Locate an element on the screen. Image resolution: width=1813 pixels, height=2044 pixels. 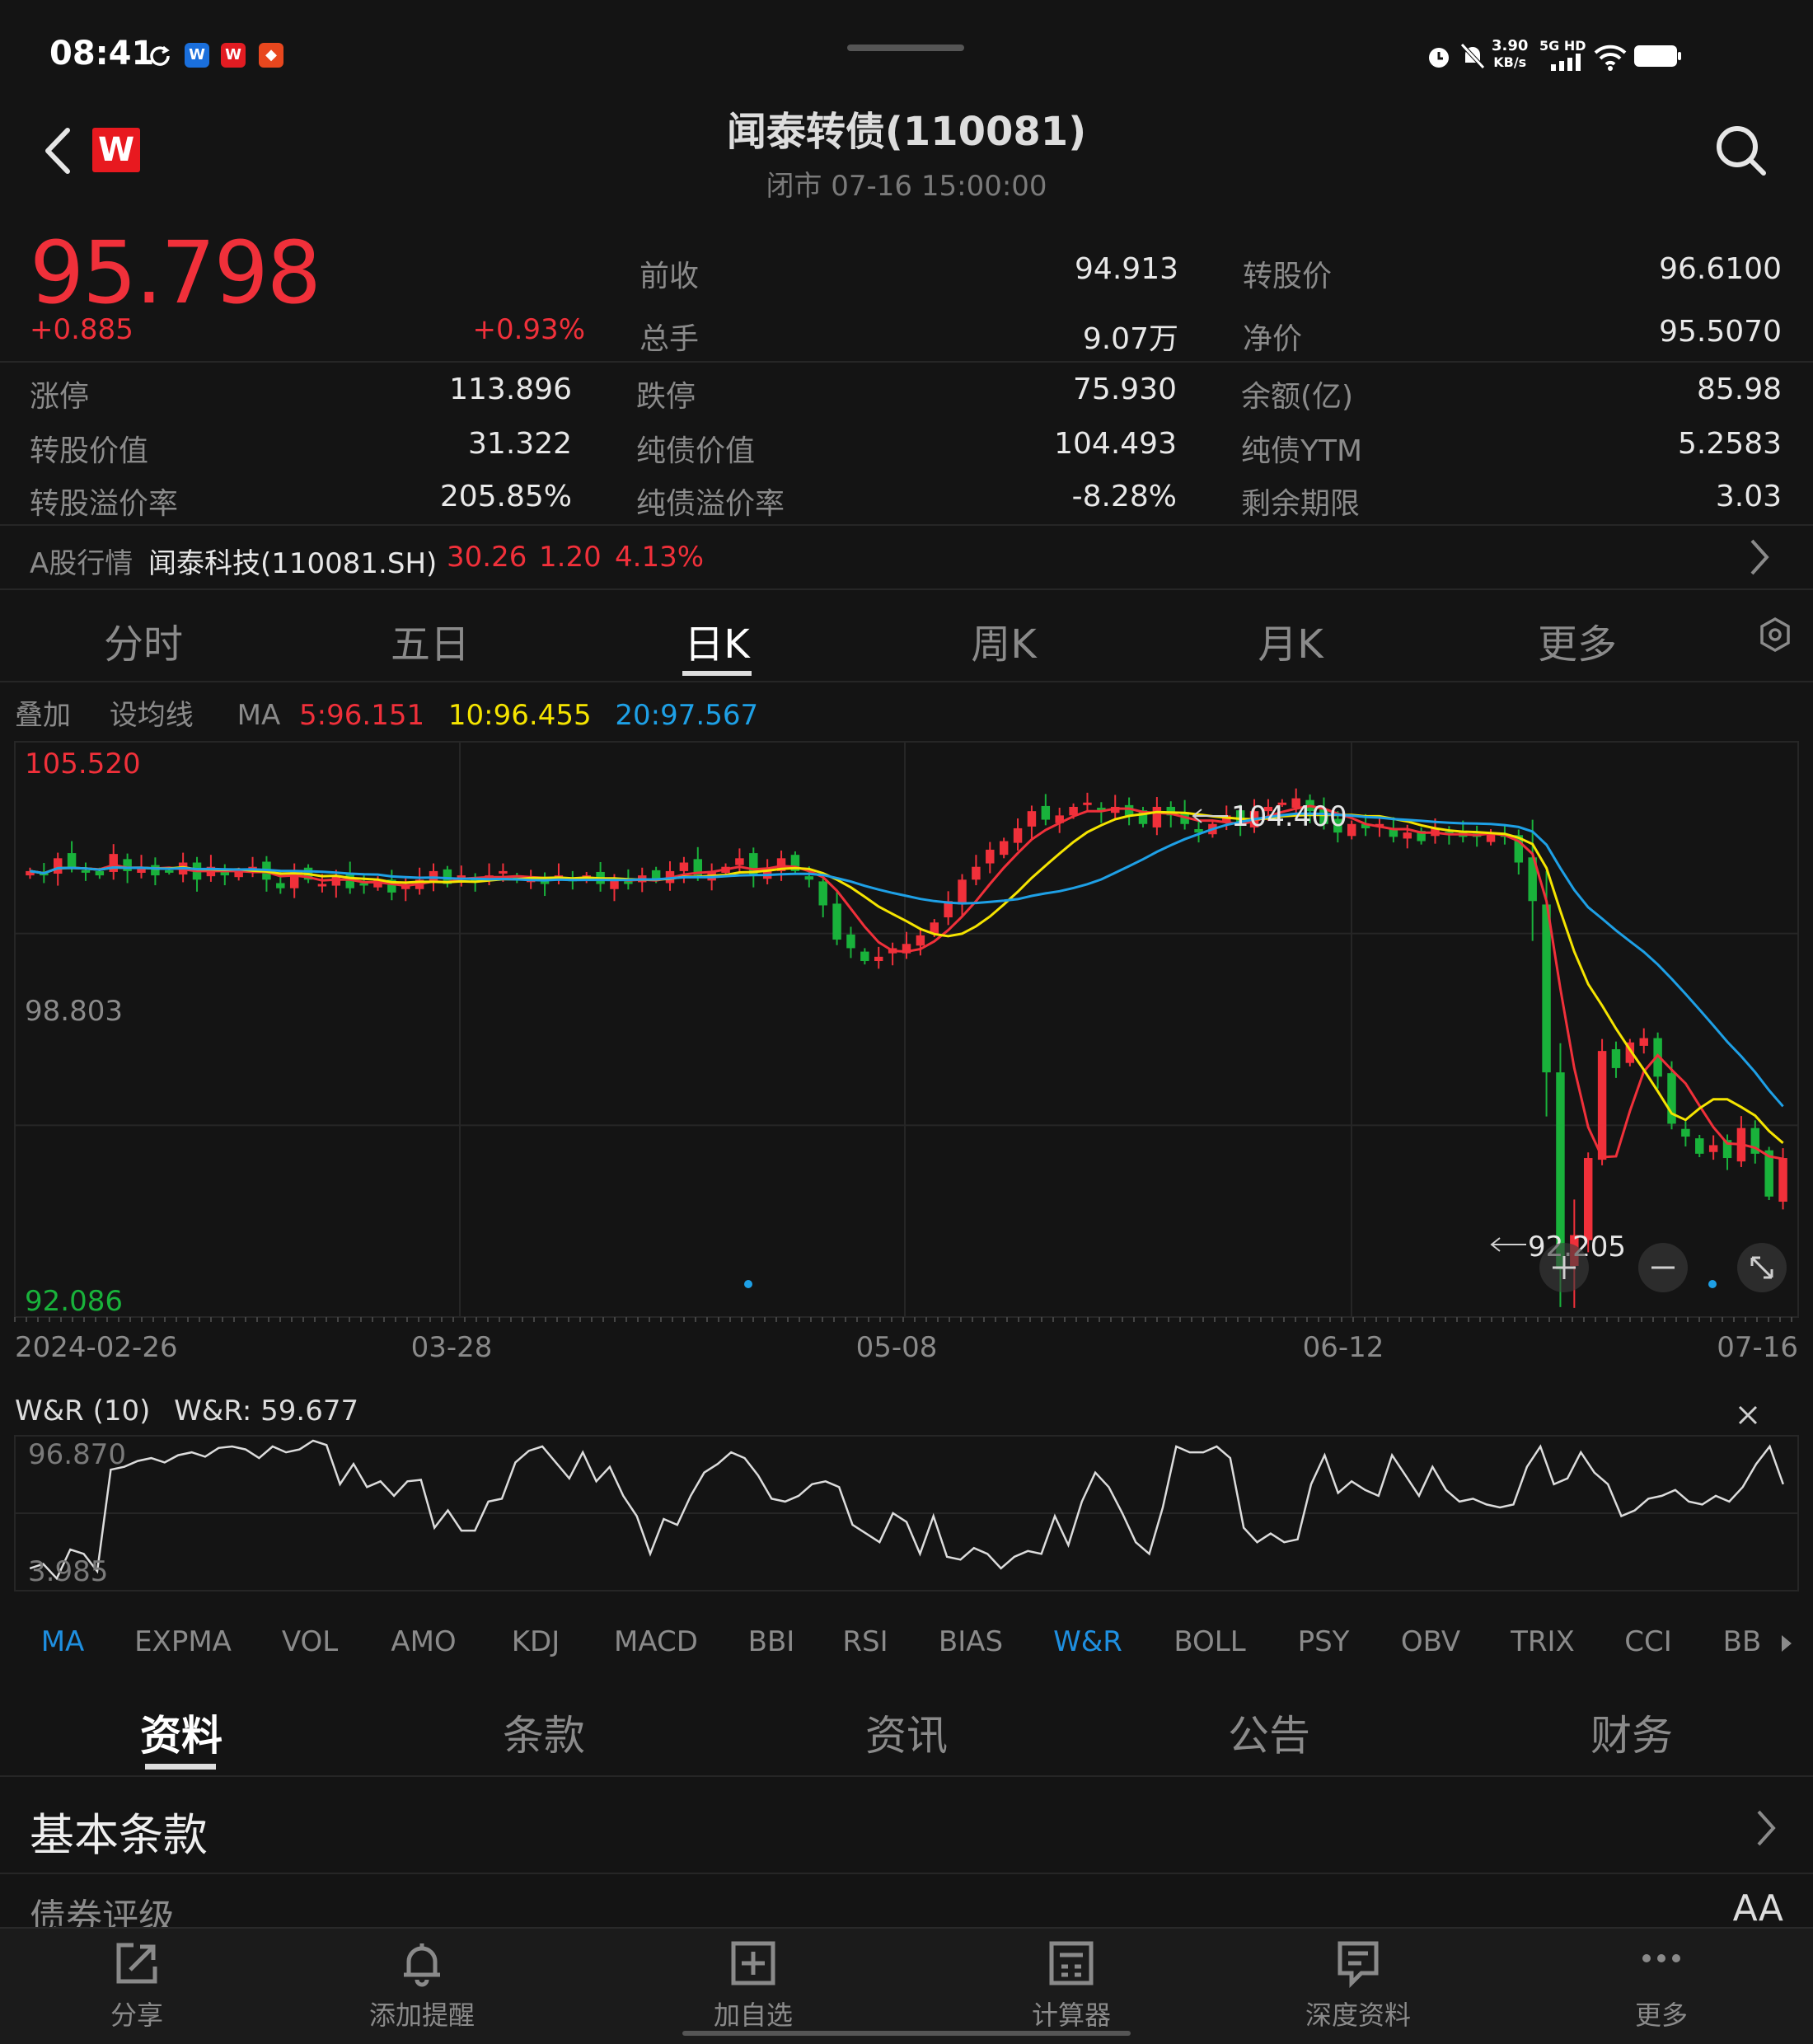
zoom-out-button is located at coordinates (1663, 1267).